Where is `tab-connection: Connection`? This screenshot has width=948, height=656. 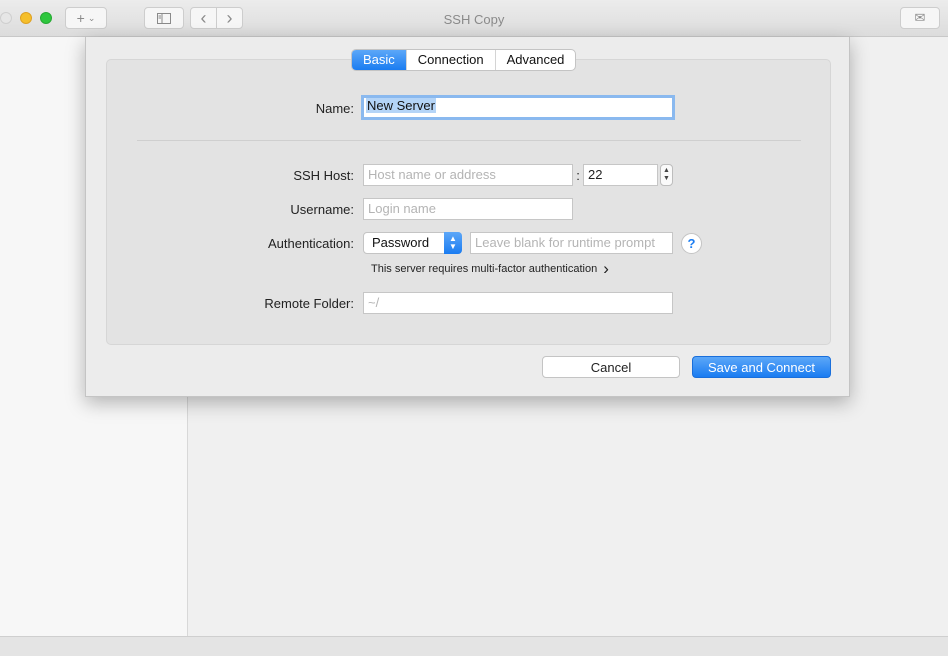 tab-connection: Connection is located at coordinates (450, 60).